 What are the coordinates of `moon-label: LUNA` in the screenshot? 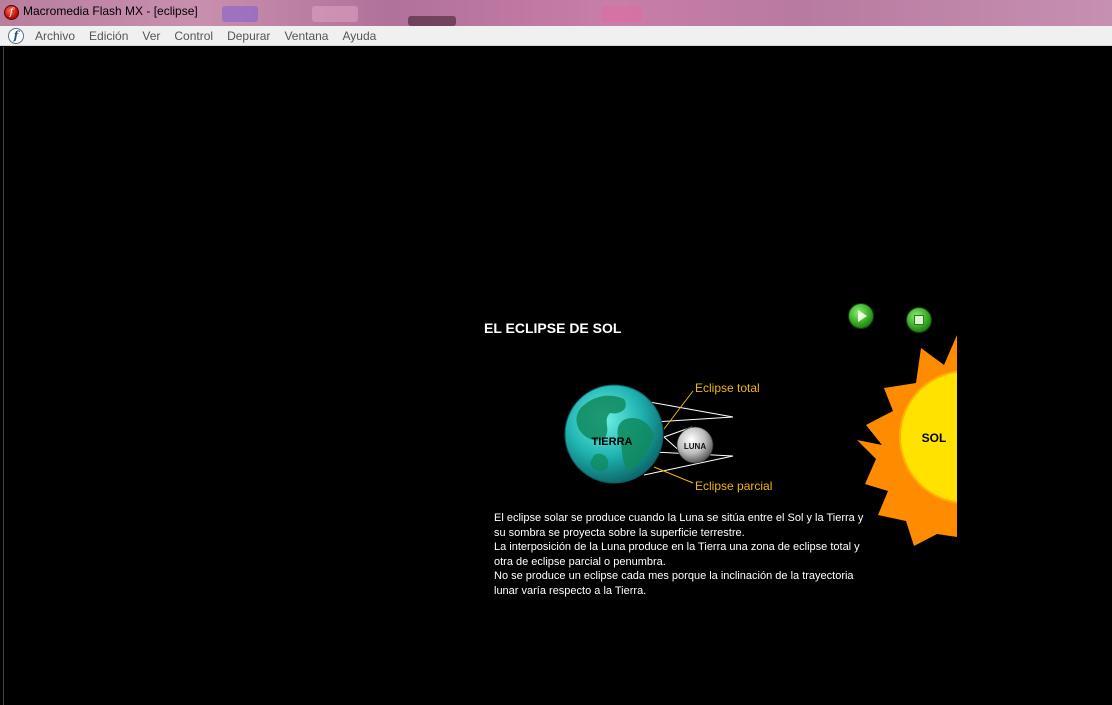 It's located at (695, 446).